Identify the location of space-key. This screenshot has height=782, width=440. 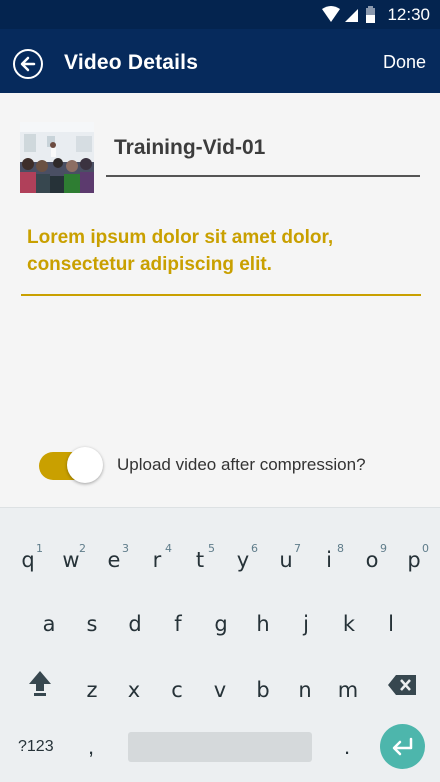
(220, 747).